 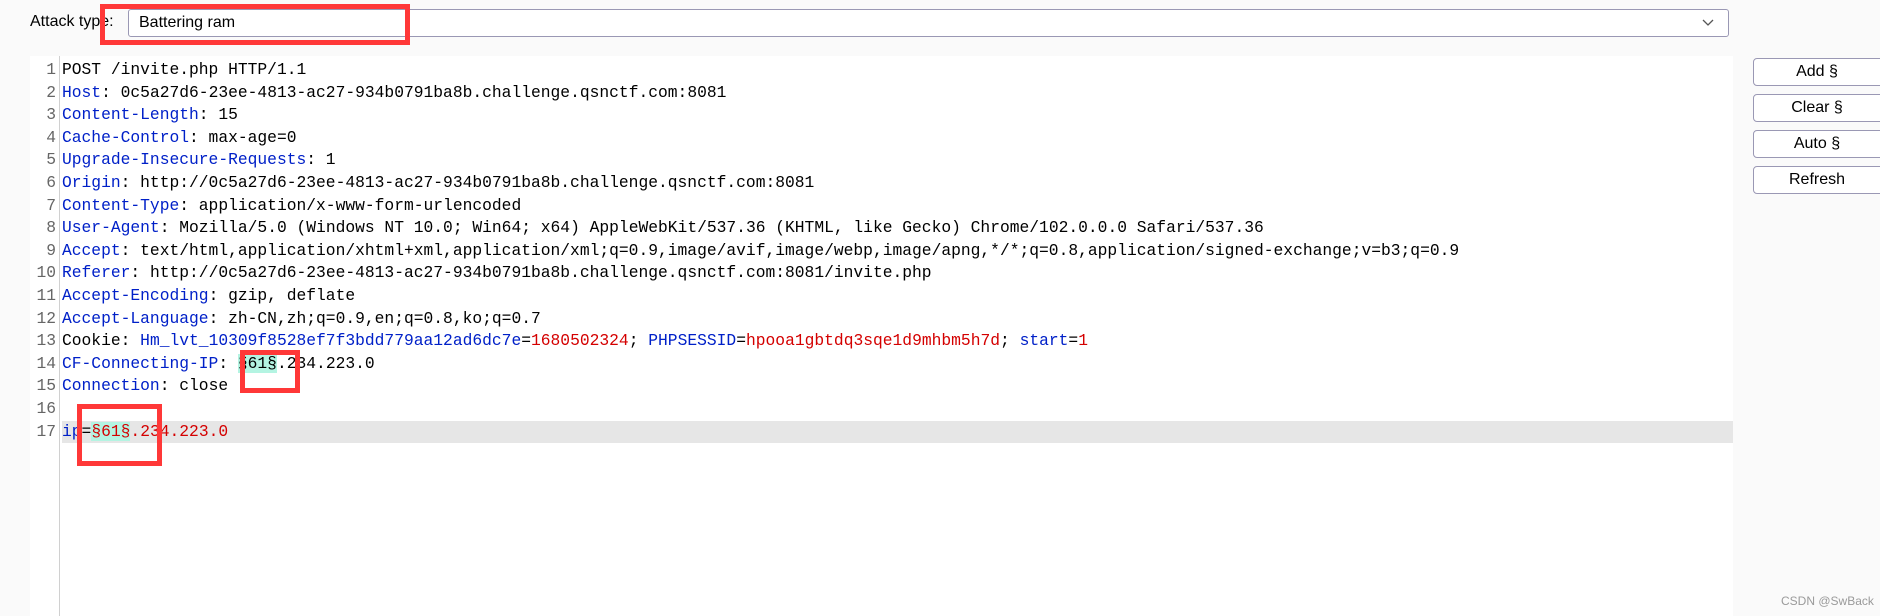 I want to click on field-name: Accept, so click(x=91, y=250).